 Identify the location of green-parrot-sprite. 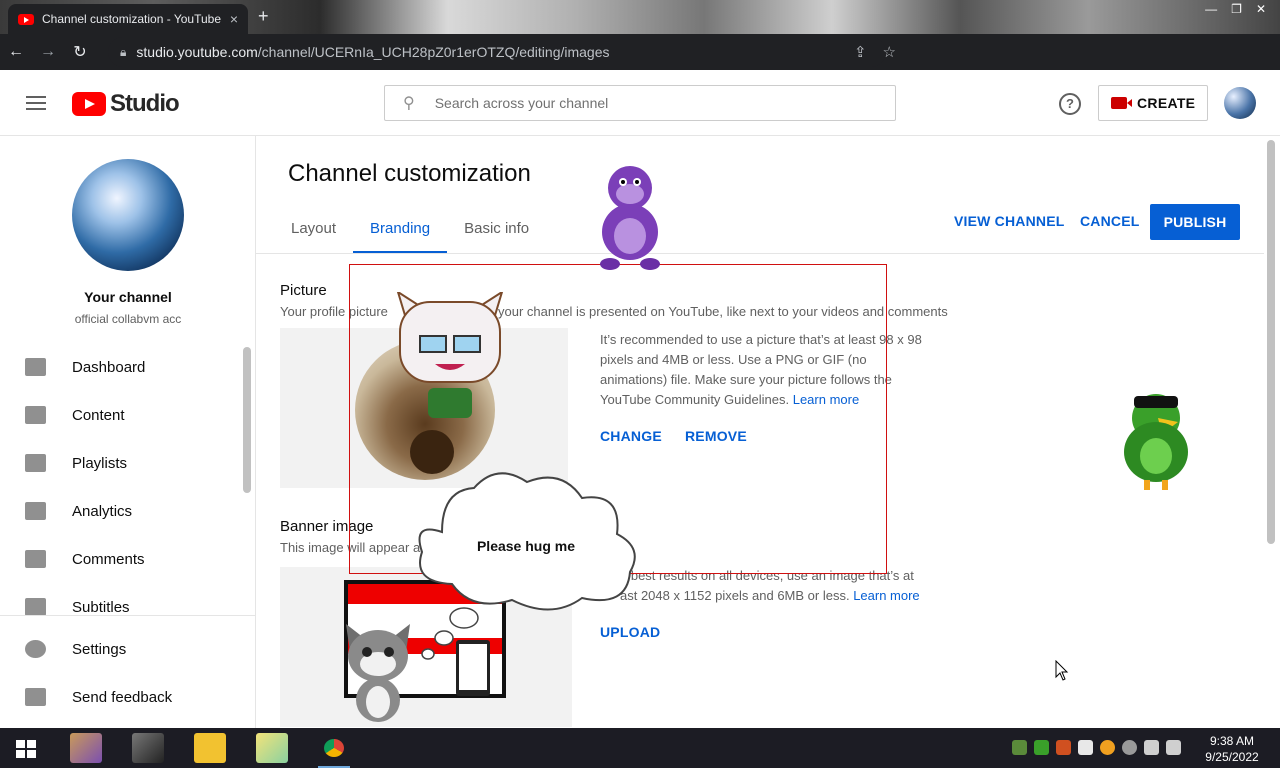
(1156, 440).